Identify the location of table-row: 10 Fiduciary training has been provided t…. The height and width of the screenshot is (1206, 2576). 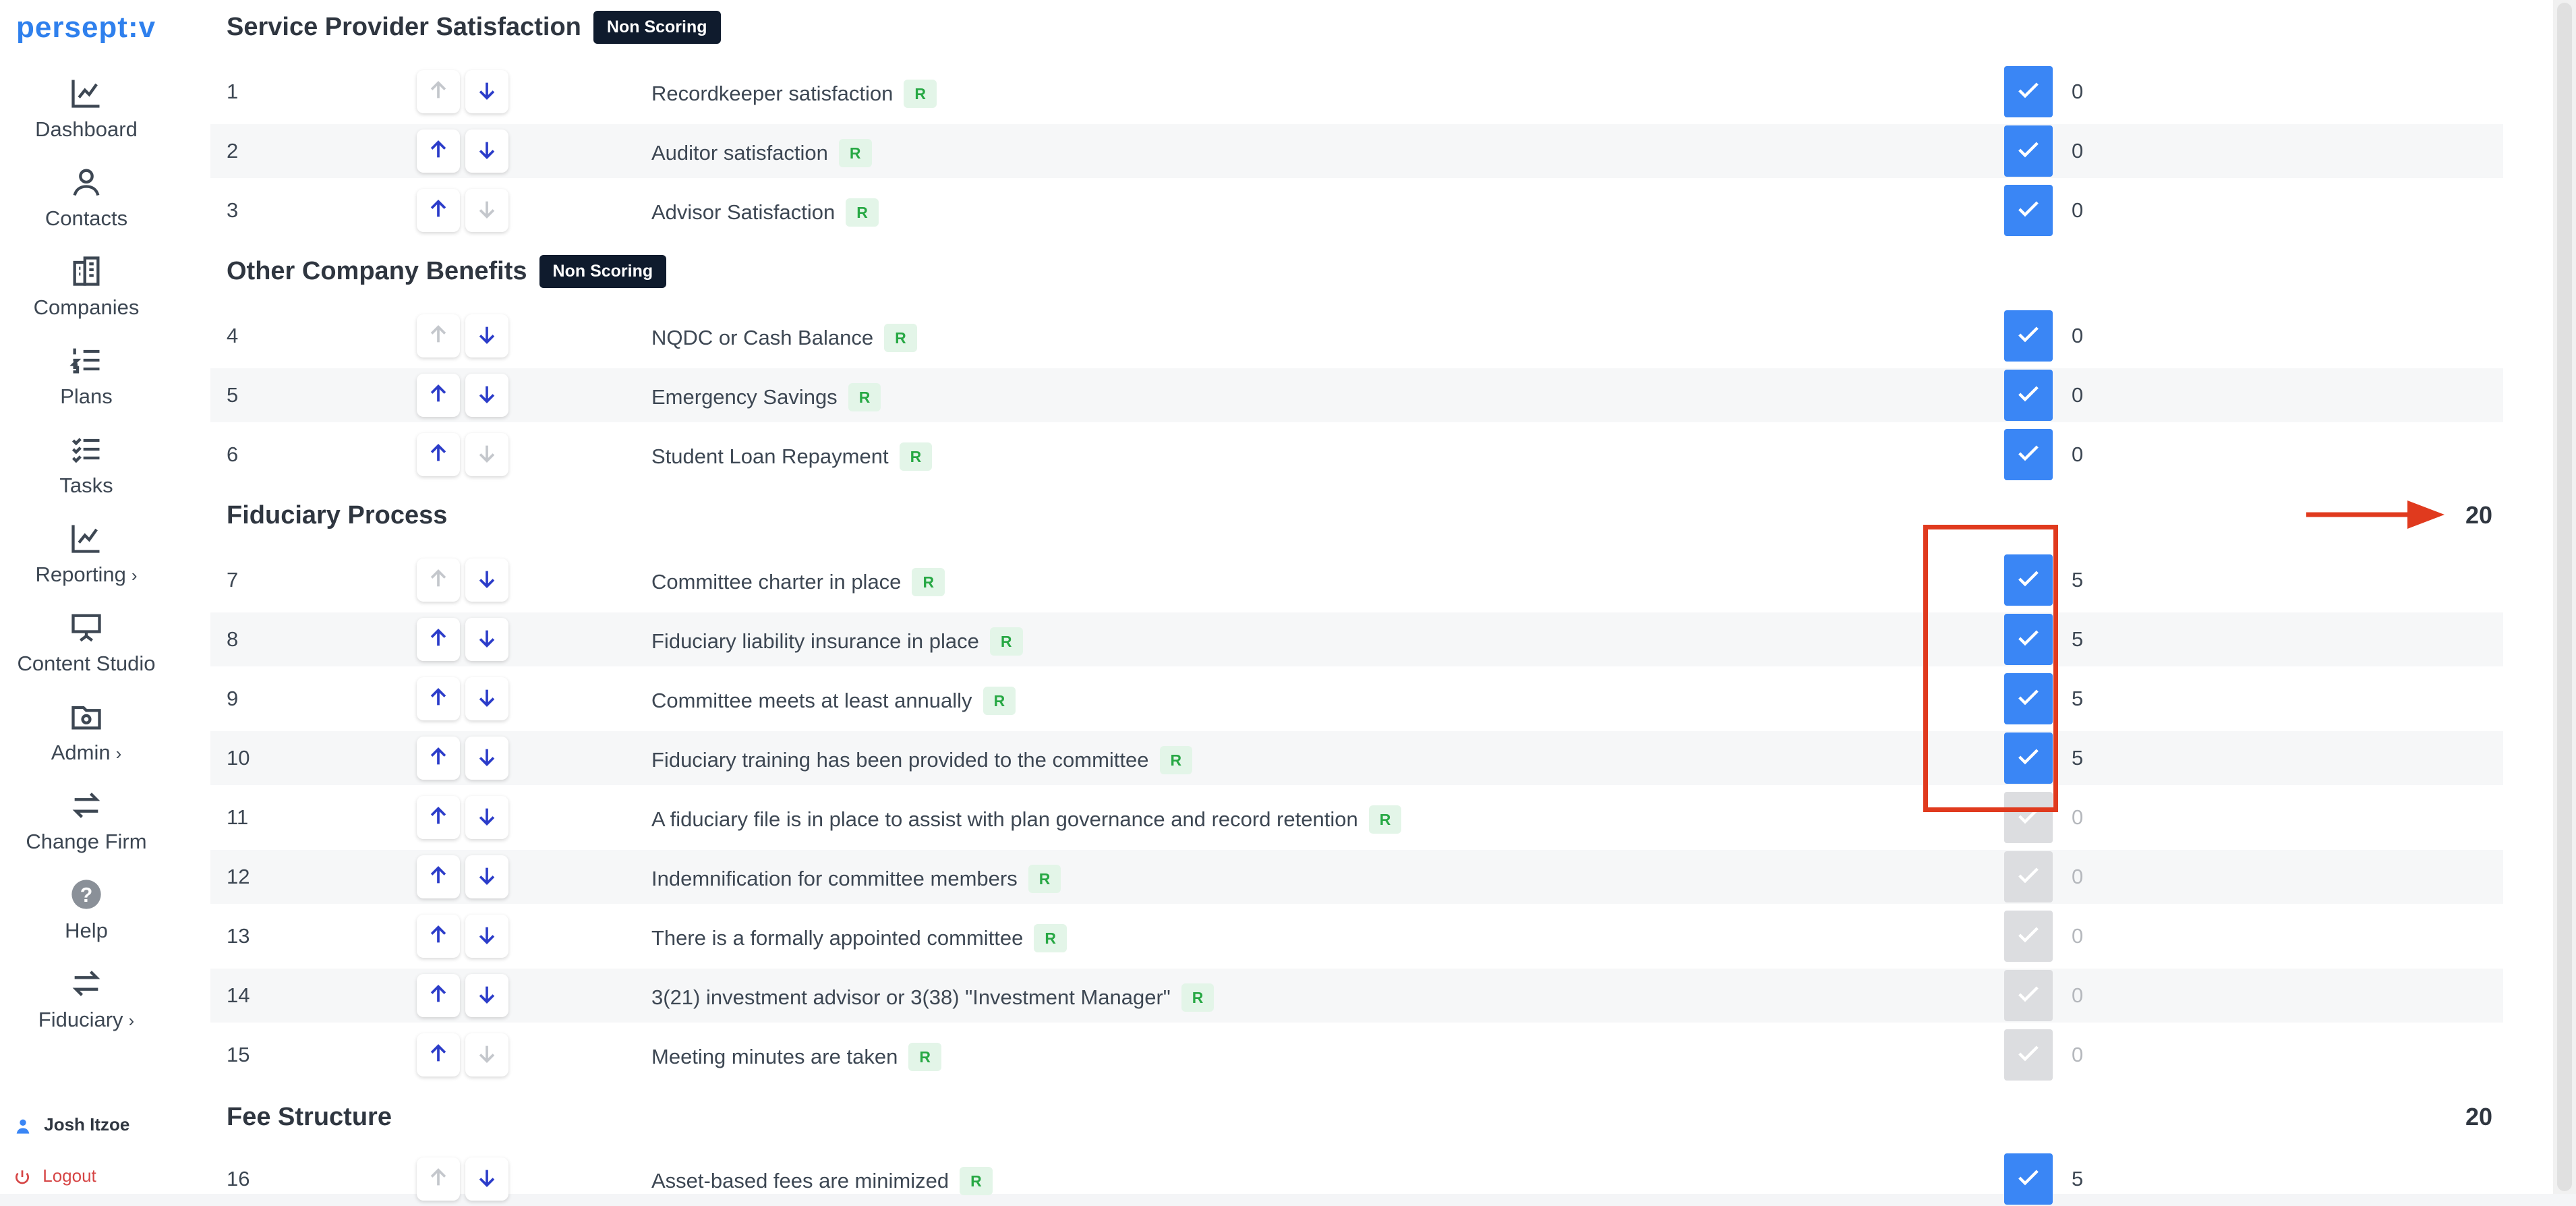
(1356, 758).